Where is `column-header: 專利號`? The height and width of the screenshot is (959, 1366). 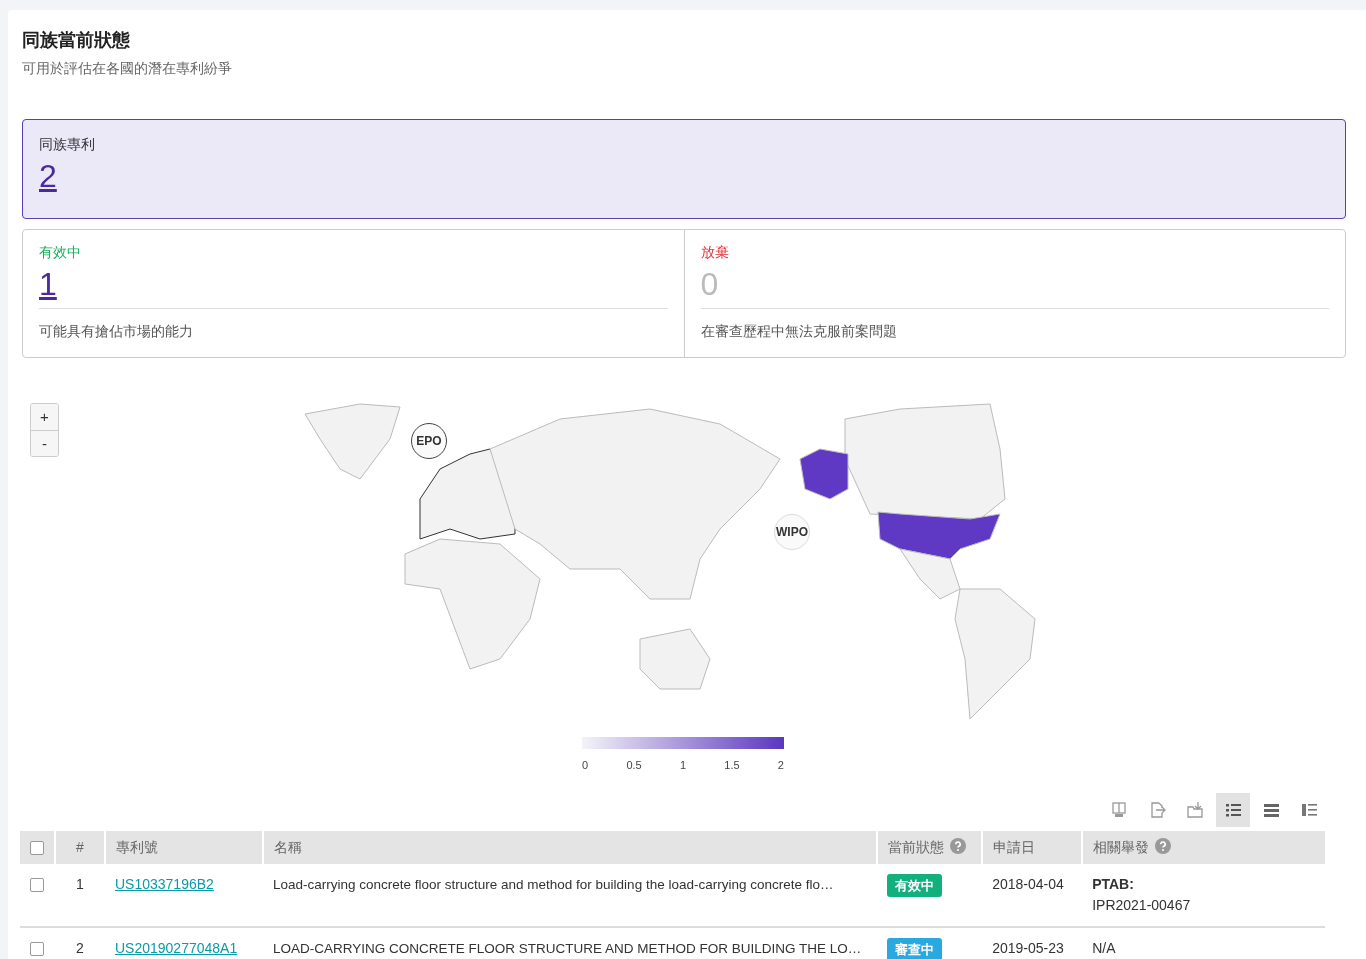 column-header: 專利號 is located at coordinates (136, 846).